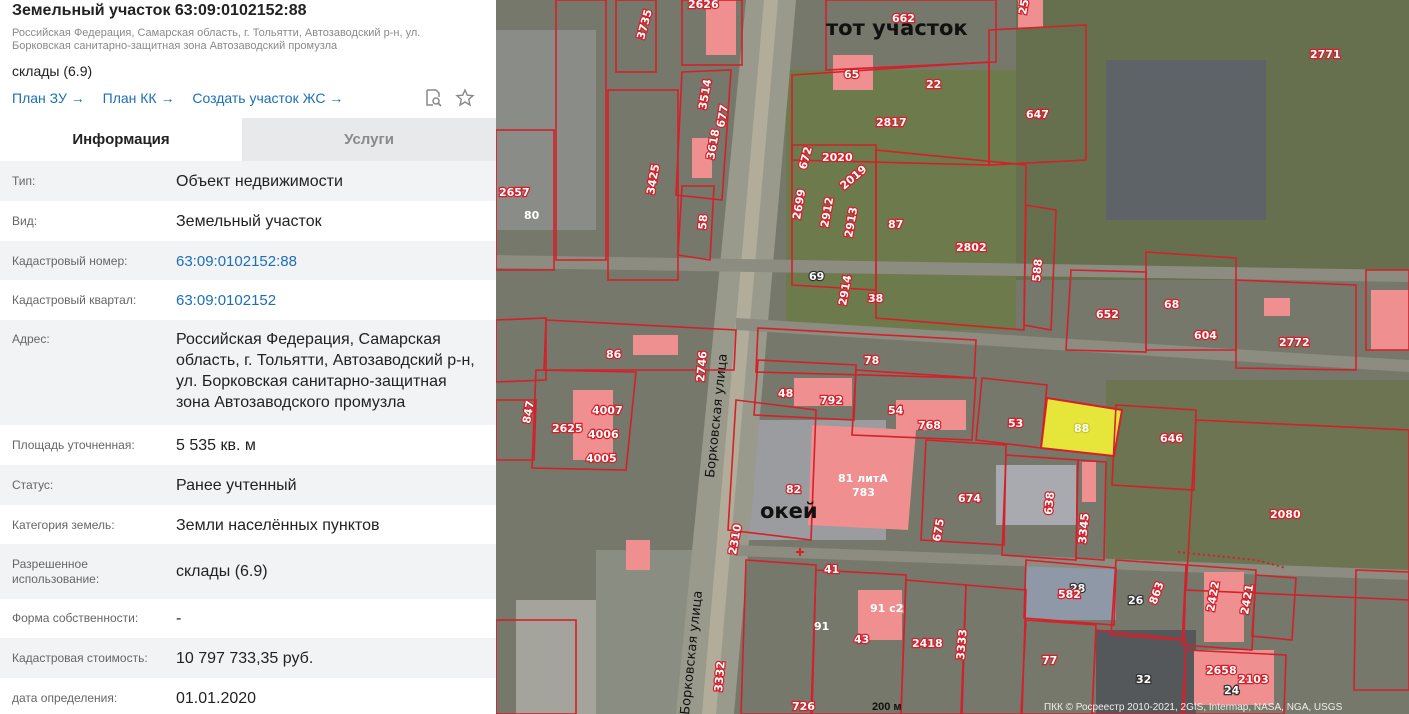 The image size is (1409, 714). What do you see at coordinates (159, 10) in the screenshot?
I see `page-title: Земельный участок 63:09:0102152:88` at bounding box center [159, 10].